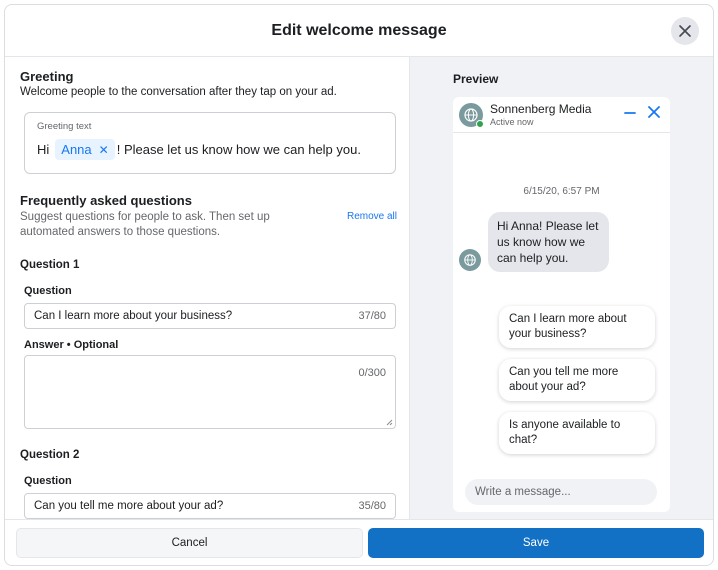 Image resolution: width=718 pixels, height=570 pixels. Describe the element at coordinates (48, 481) in the screenshot. I see `question-2-label: Question` at that location.